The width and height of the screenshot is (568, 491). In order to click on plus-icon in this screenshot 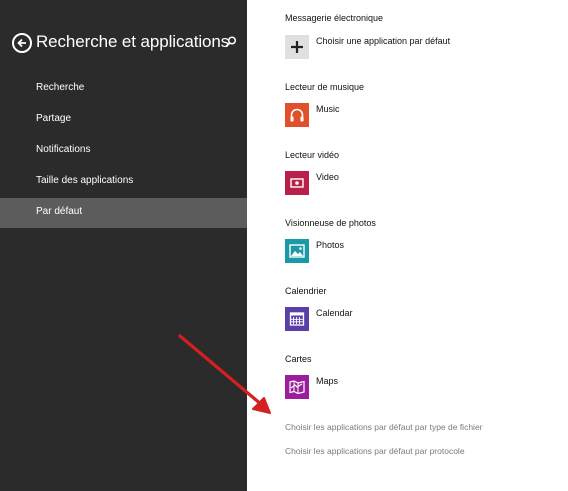, I will do `click(297, 47)`.